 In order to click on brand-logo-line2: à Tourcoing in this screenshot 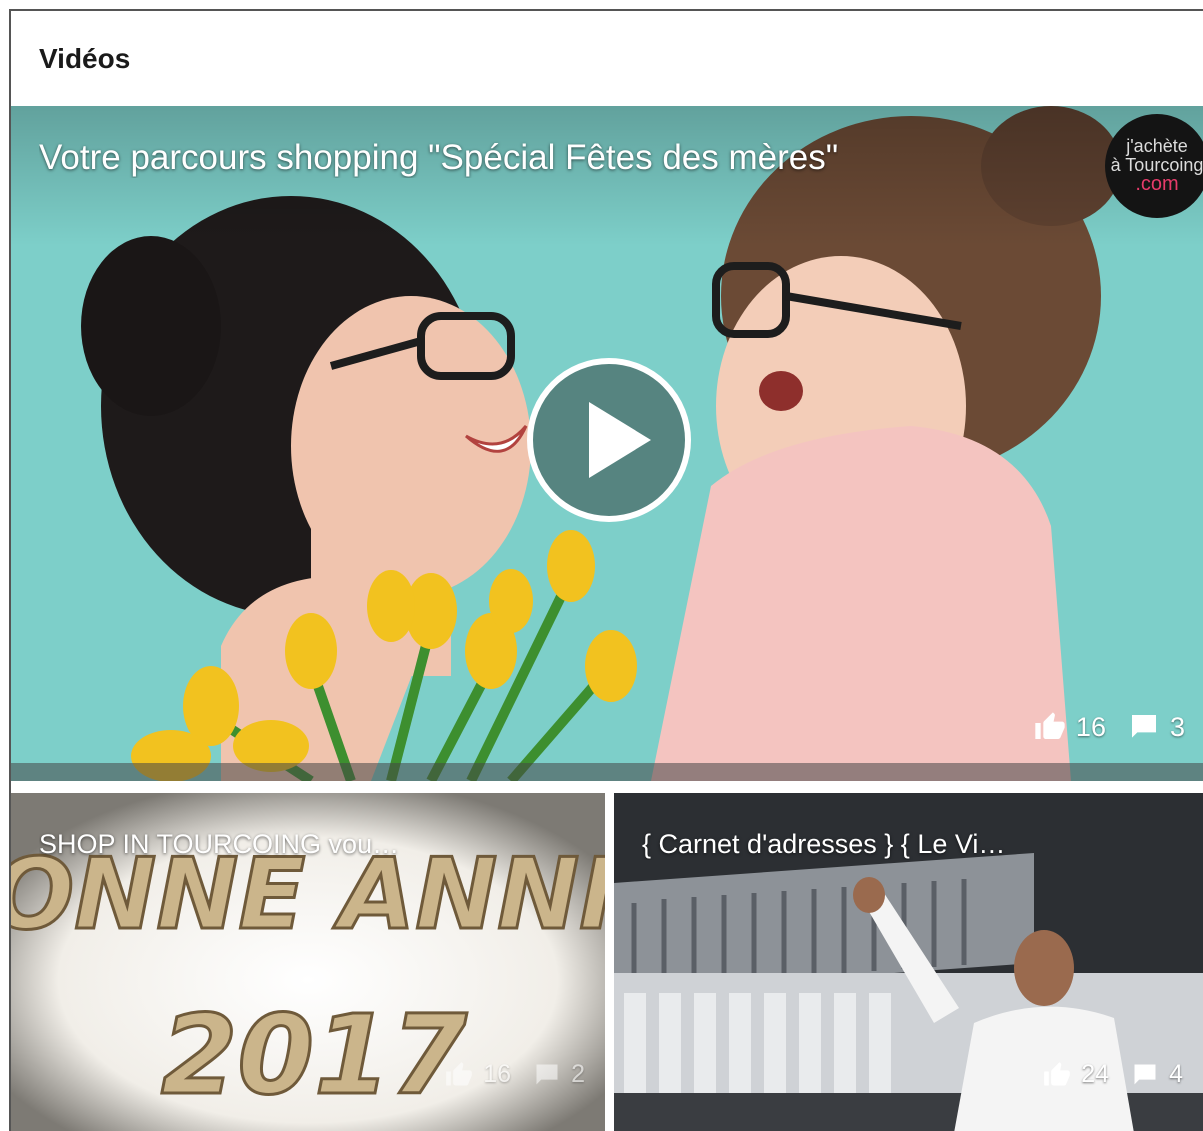, I will do `click(1156, 164)`.